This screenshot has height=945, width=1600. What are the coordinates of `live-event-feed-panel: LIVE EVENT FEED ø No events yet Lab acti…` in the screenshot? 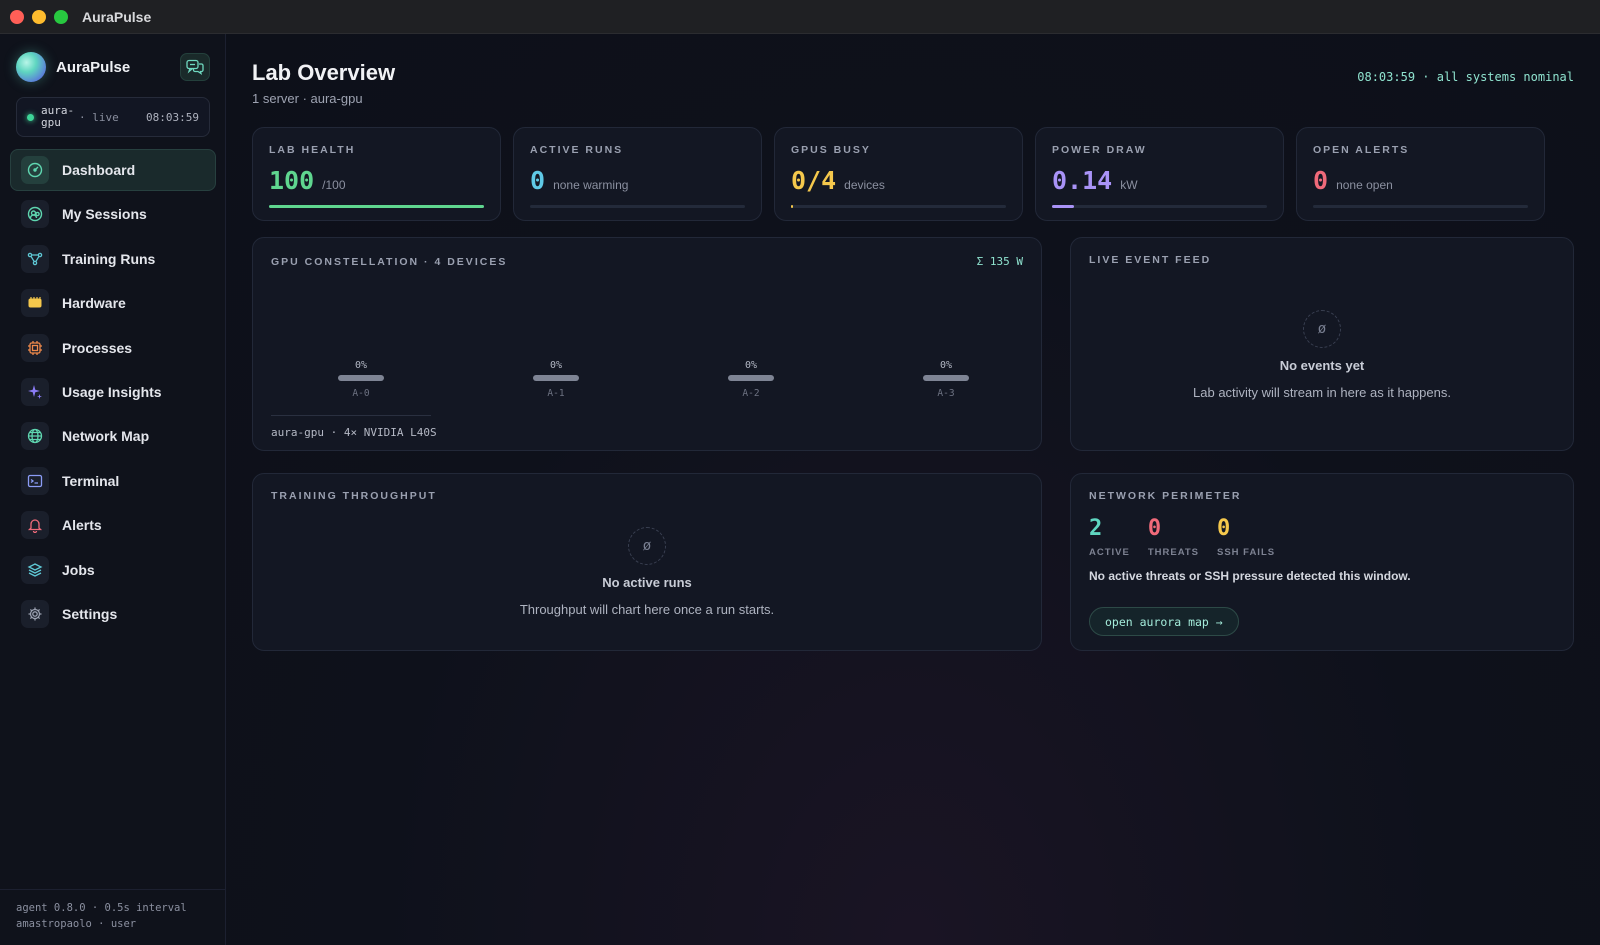 It's located at (1322, 344).